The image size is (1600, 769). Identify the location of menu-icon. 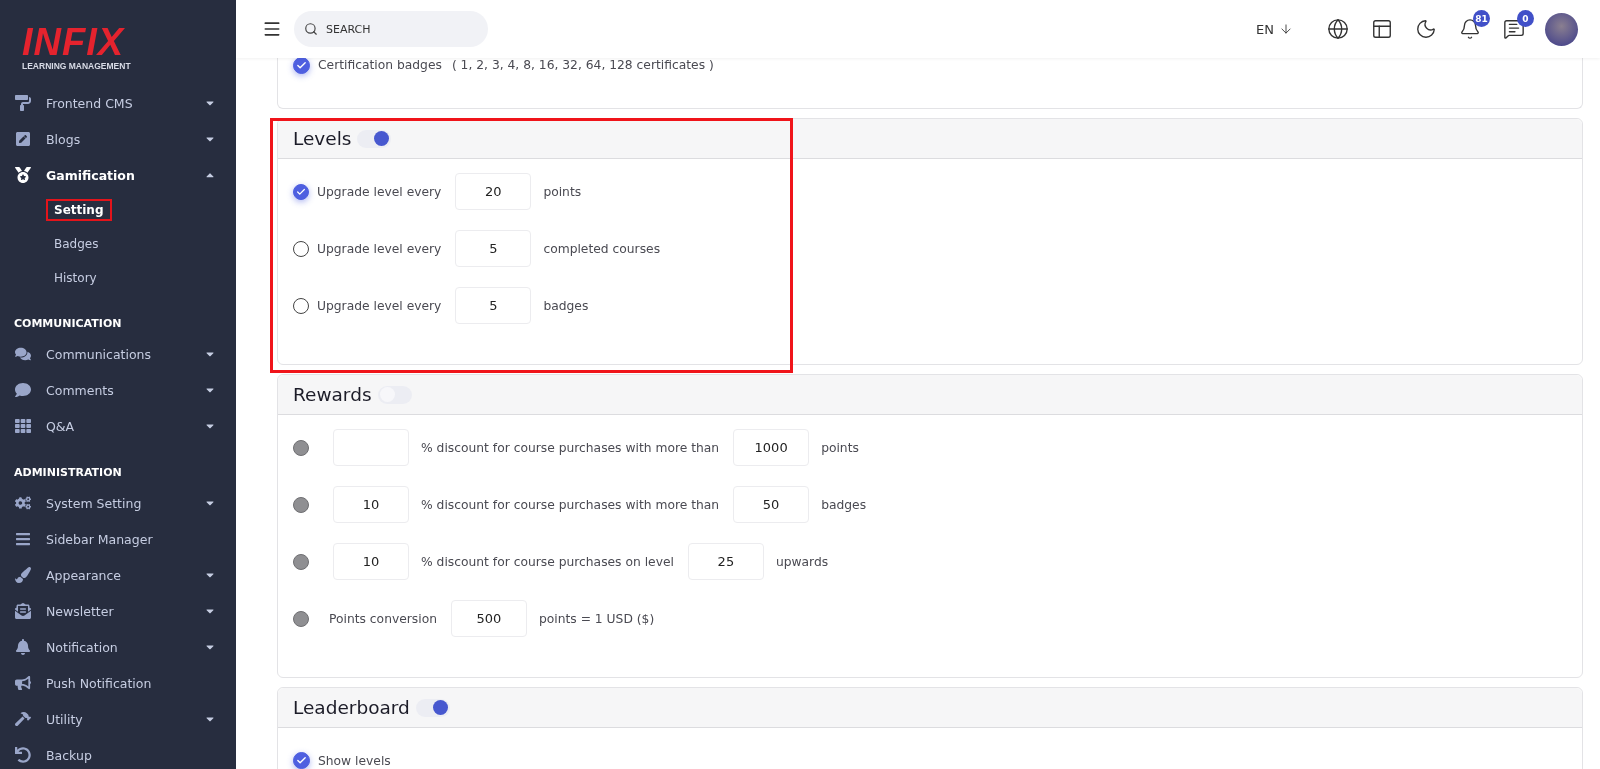
(272, 29).